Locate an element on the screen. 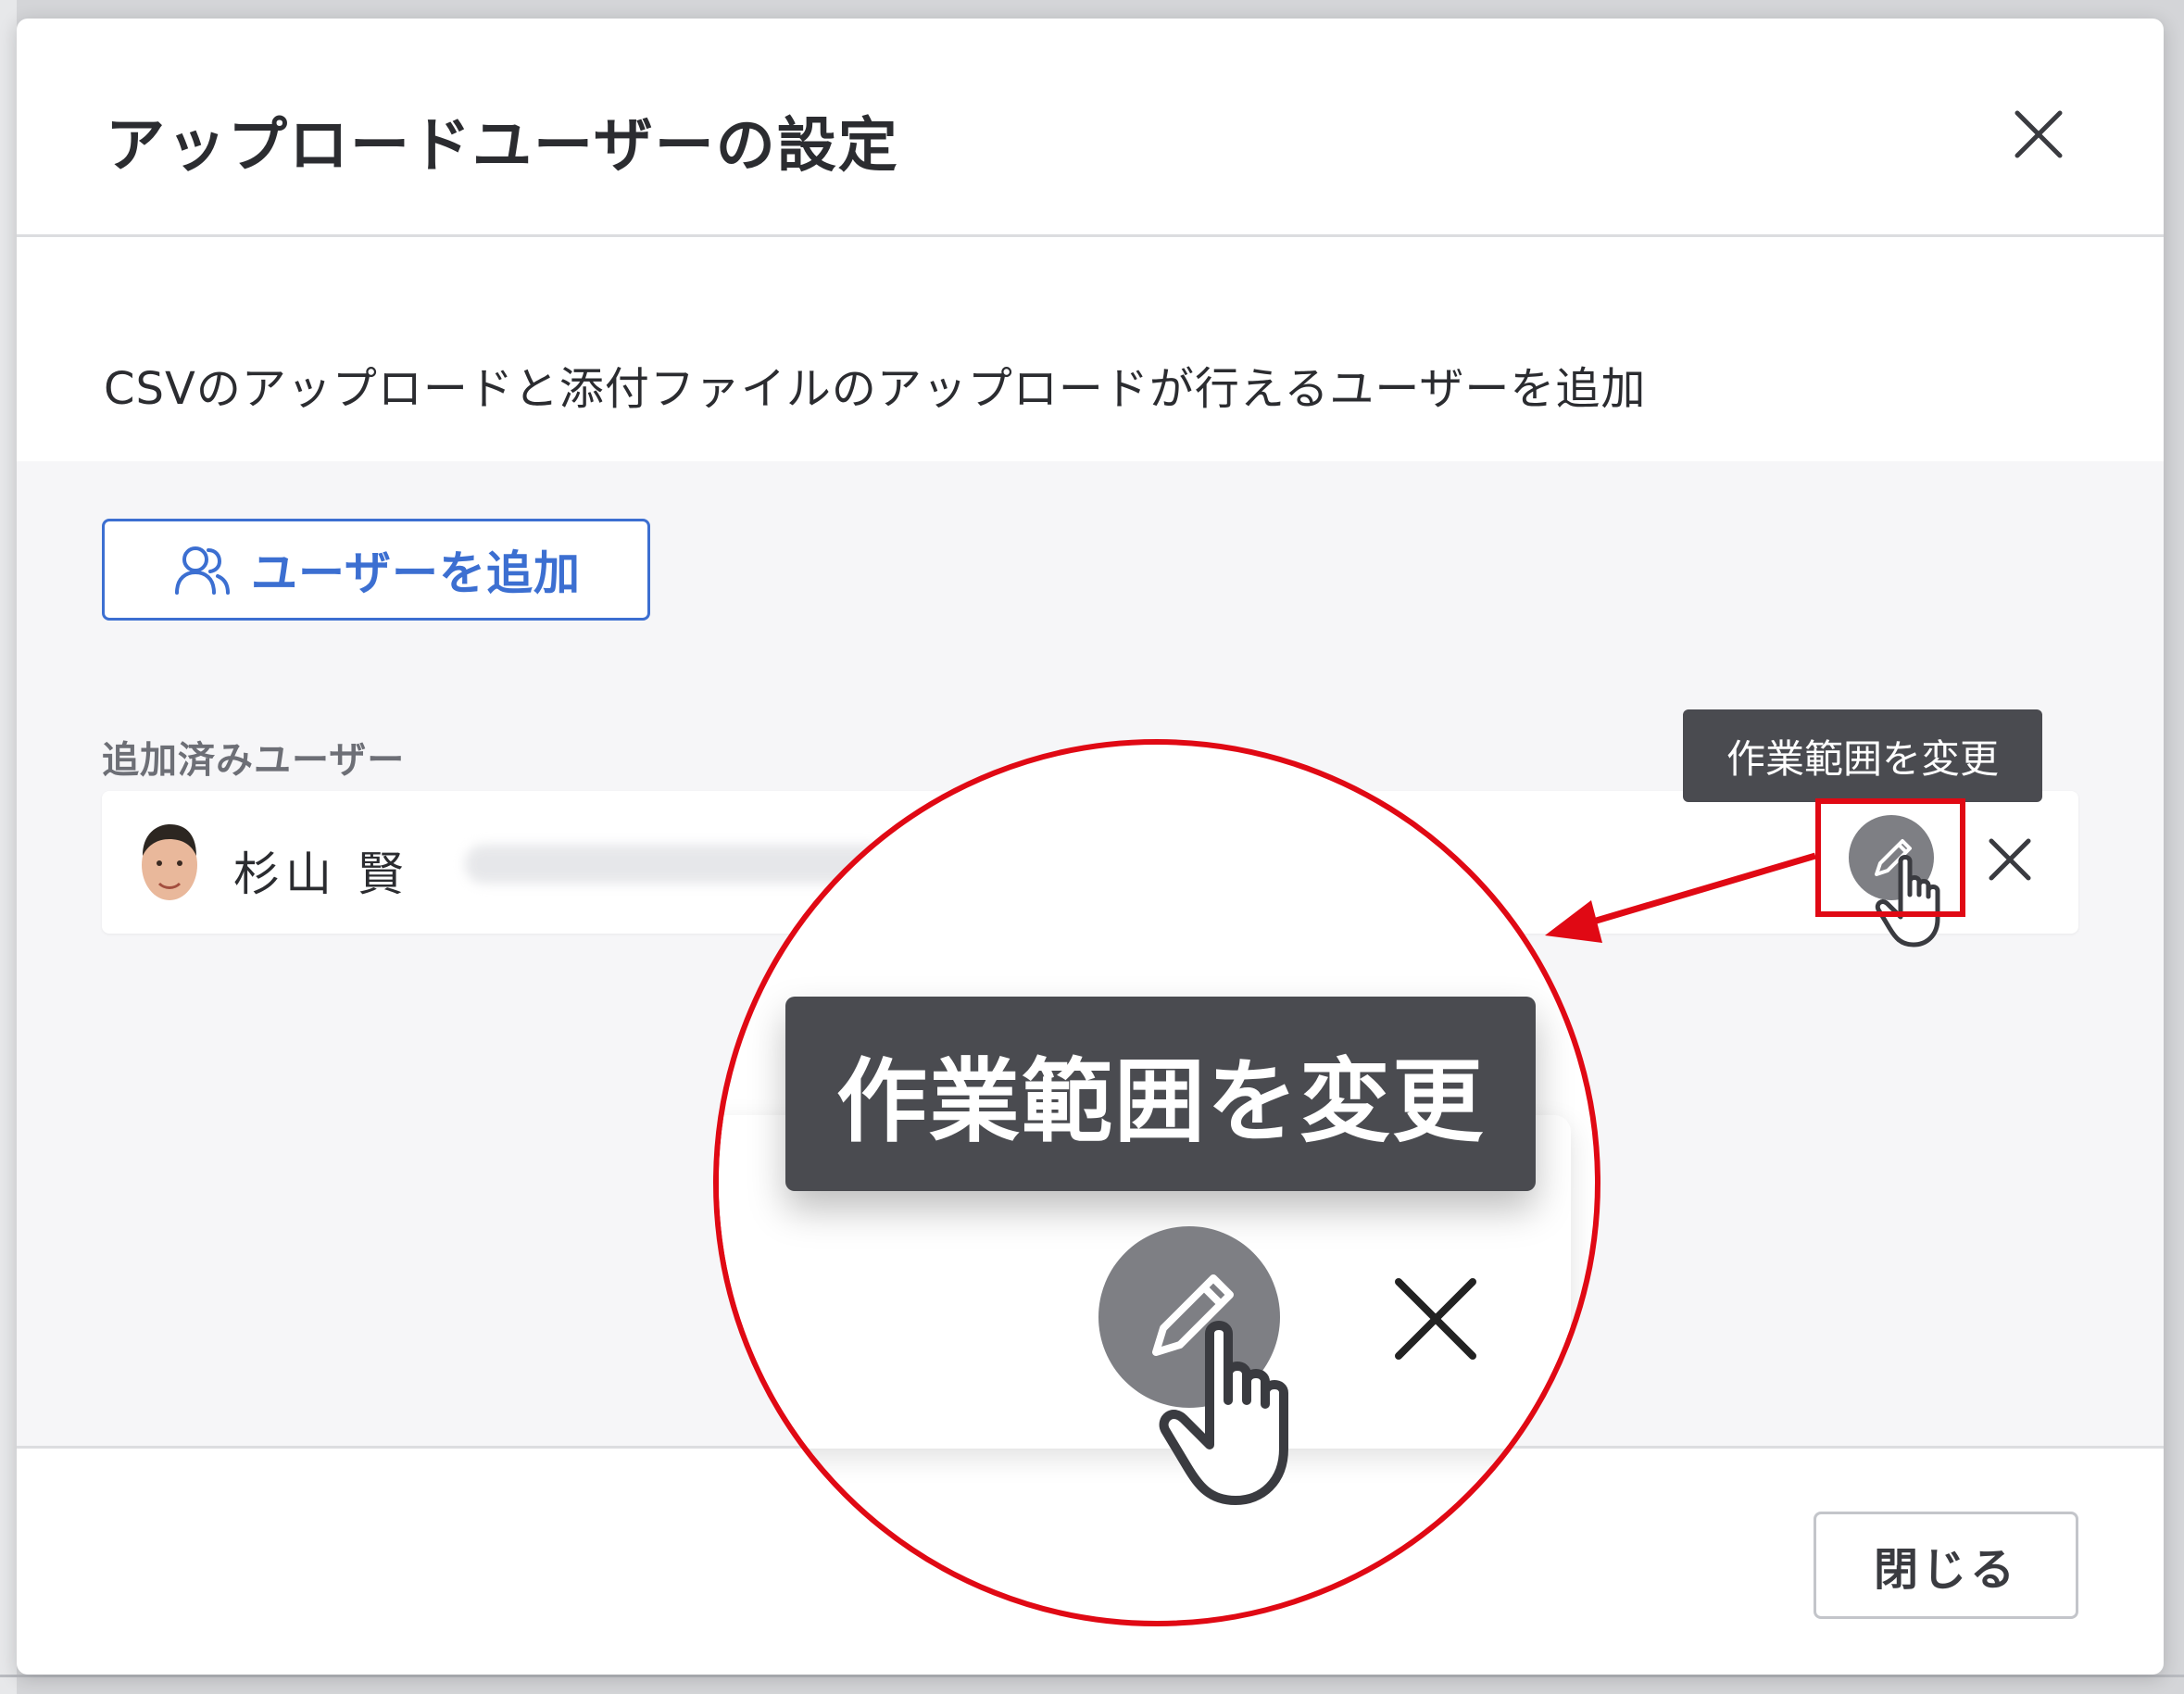 The image size is (2184, 1694). dialog-header: アップロードユーザーの設定 is located at coordinates (1090, 128).